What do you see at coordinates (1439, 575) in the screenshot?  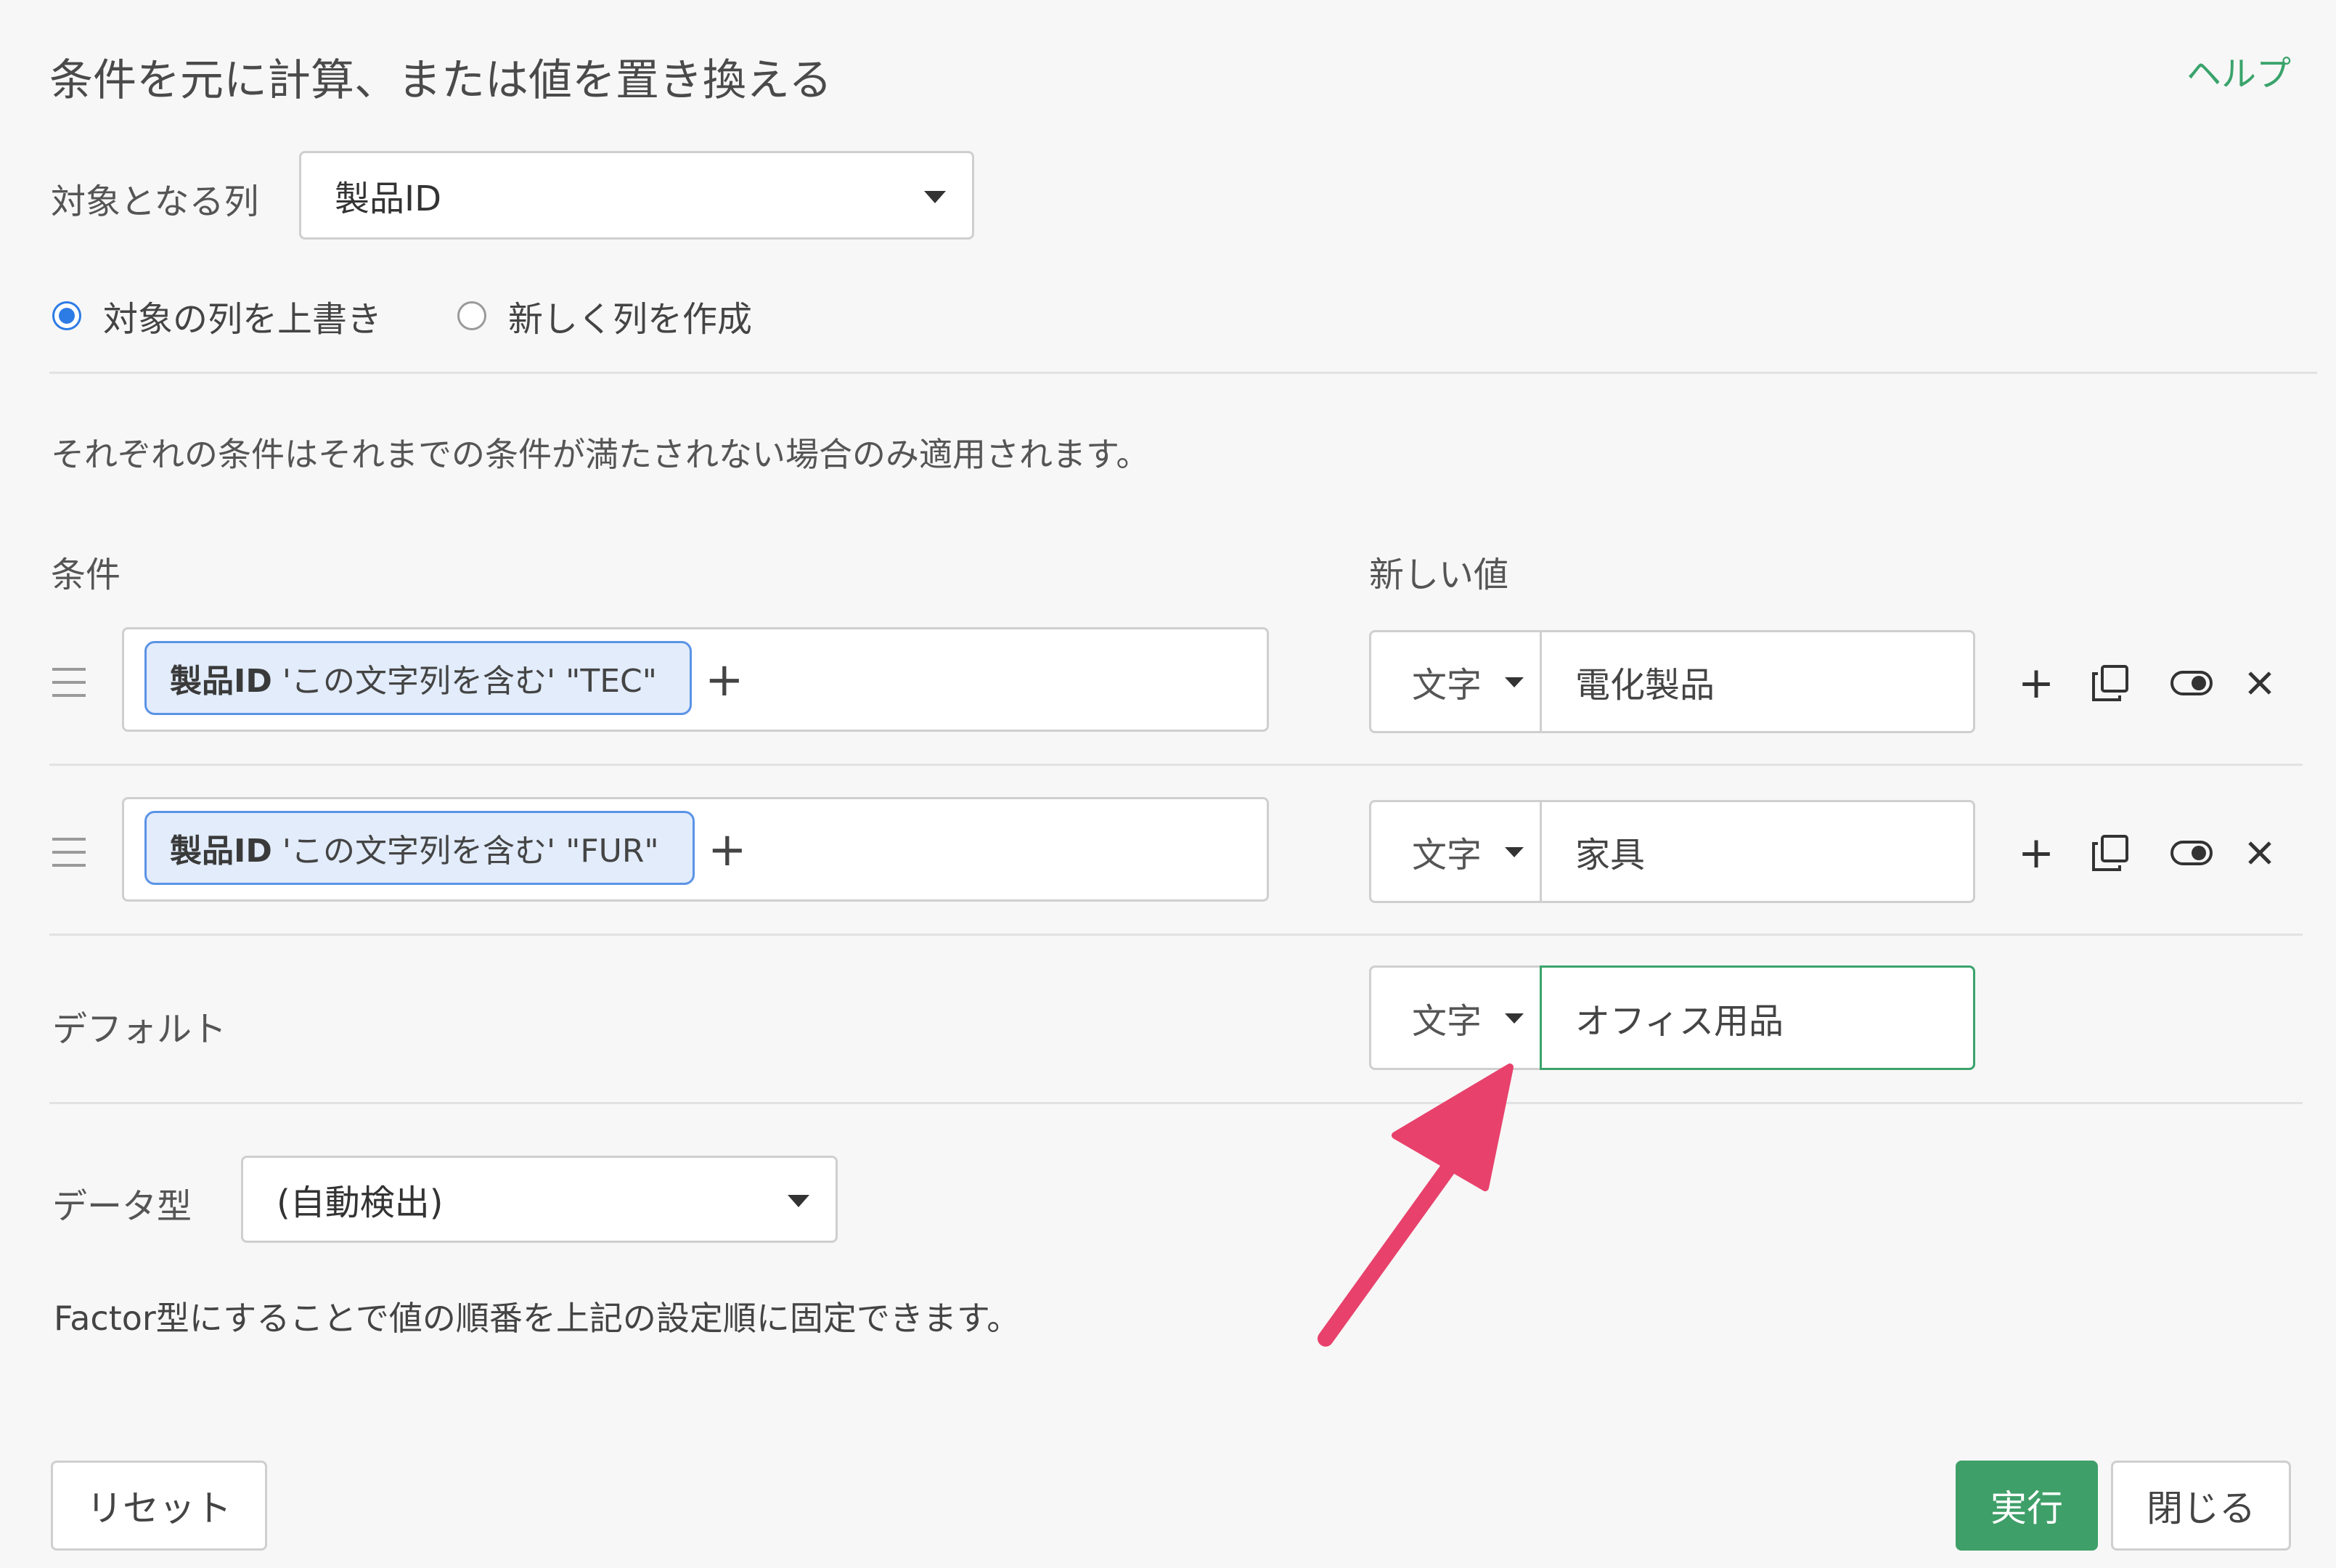 I see `new-value-header: 新しい値` at bounding box center [1439, 575].